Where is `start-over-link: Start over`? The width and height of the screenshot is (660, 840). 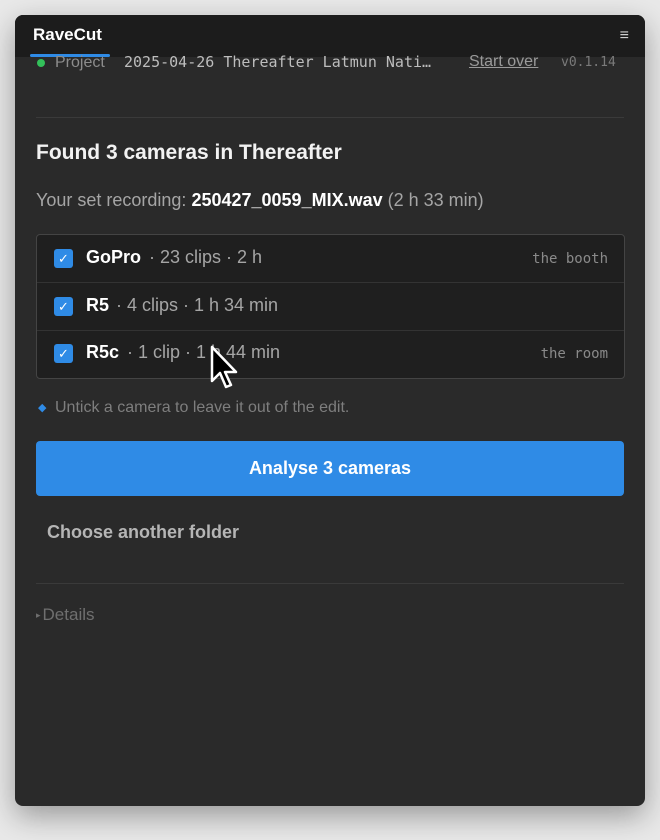 start-over-link: Start over is located at coordinates (503, 62).